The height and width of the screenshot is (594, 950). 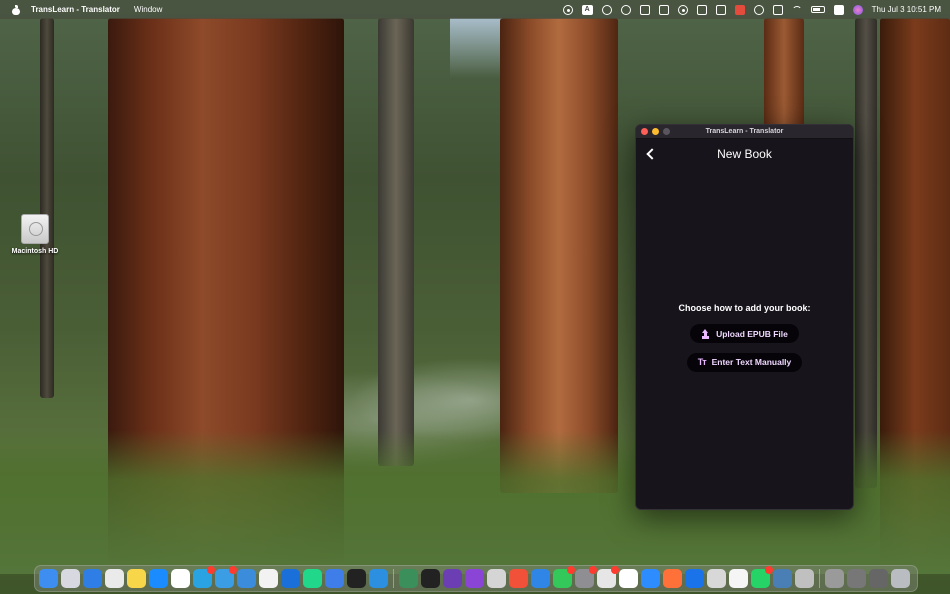 I want to click on dock-documents-stack-icon, so click(x=878, y=578).